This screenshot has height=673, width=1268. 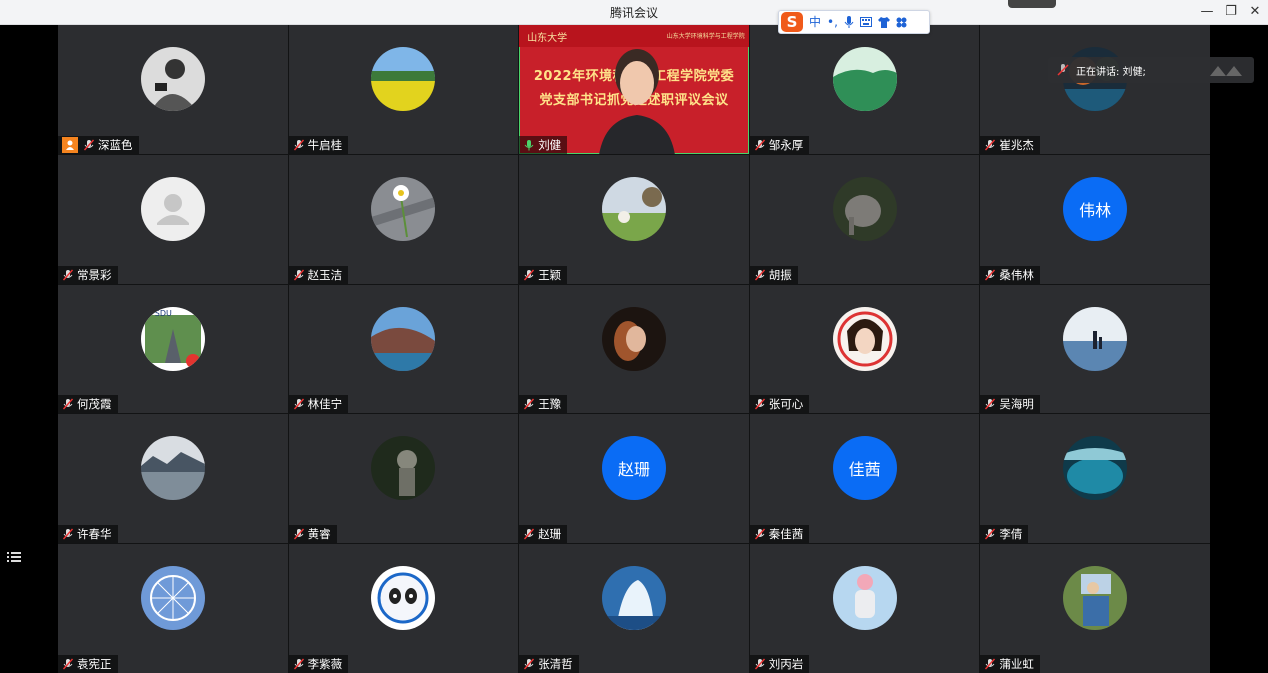 I want to click on participant-tile: 深蓝色, so click(x=173, y=89).